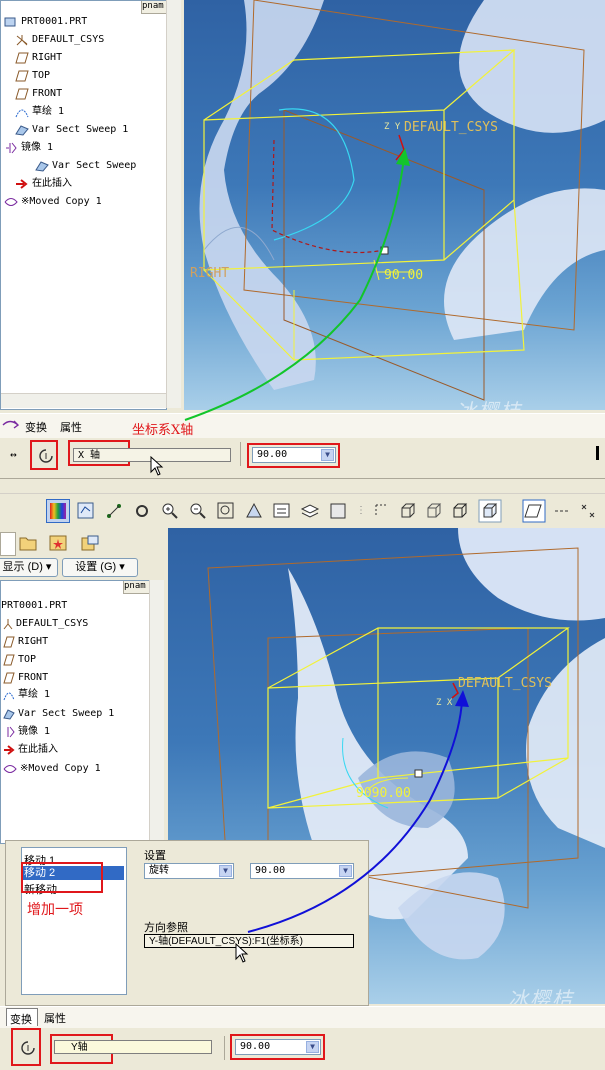 Image resolution: width=605 pixels, height=1070 pixels. What do you see at coordinates (254, 512) in the screenshot?
I see `reorient-icon` at bounding box center [254, 512].